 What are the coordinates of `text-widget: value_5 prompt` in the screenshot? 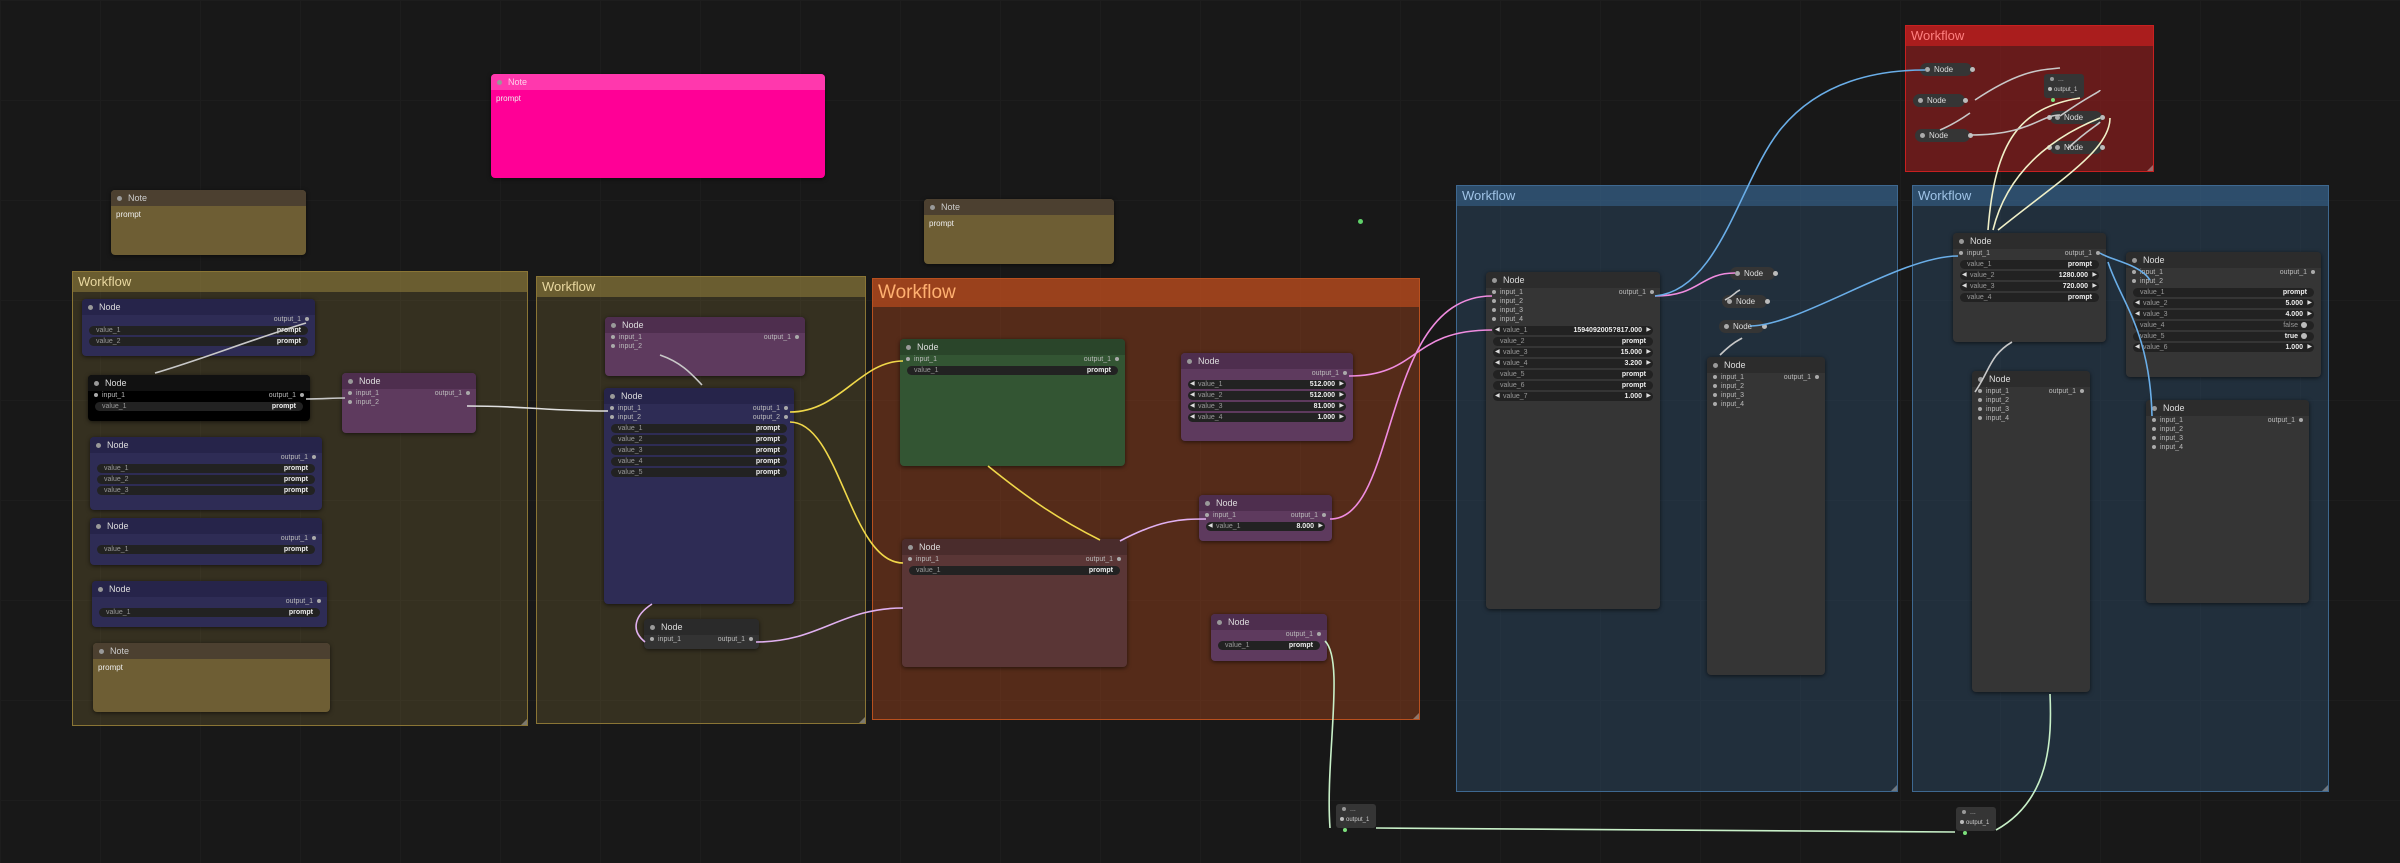 It's located at (699, 472).